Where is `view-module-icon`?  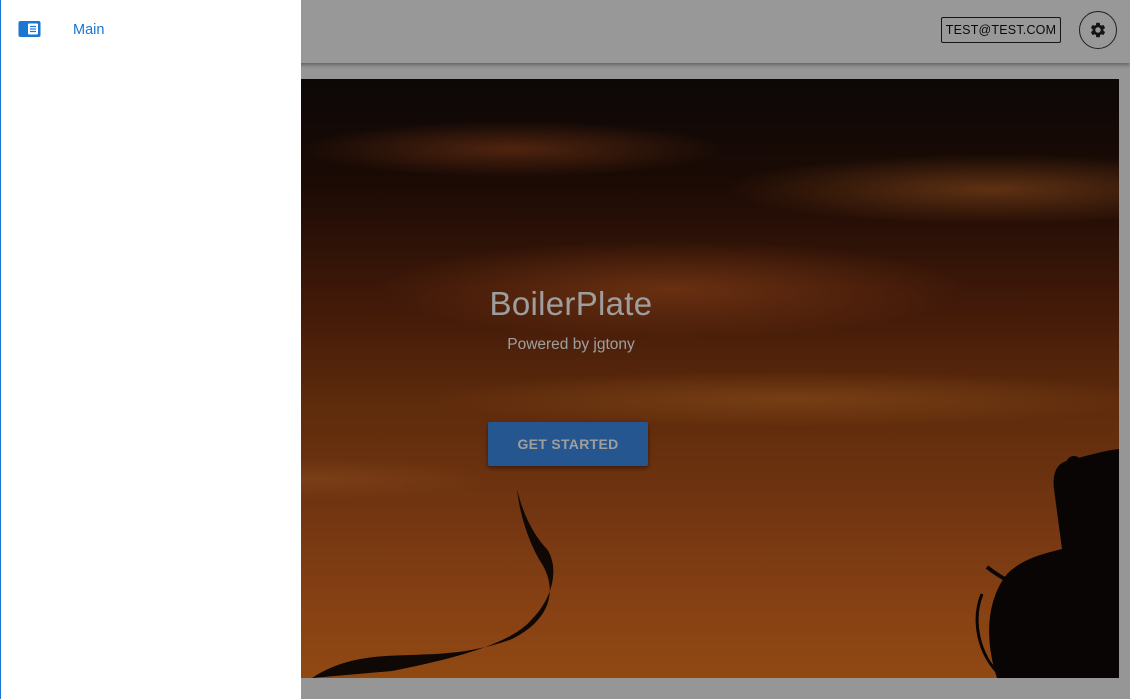 view-module-icon is located at coordinates (29, 29).